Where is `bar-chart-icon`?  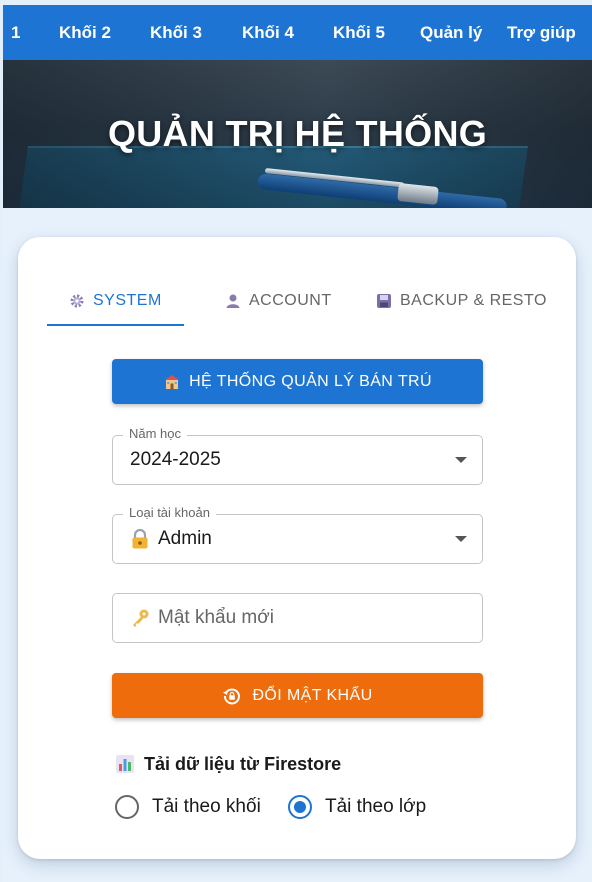 bar-chart-icon is located at coordinates (125, 764).